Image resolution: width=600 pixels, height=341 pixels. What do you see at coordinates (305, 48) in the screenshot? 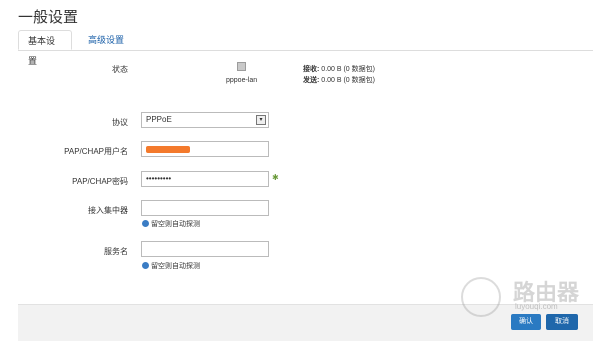
I see `tab-bar: 基本设置 高级设置` at bounding box center [305, 48].